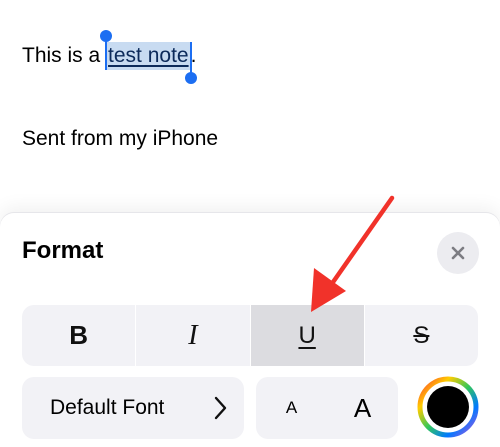 This screenshot has width=500, height=447. I want to click on format-panel-title: Format, so click(63, 250).